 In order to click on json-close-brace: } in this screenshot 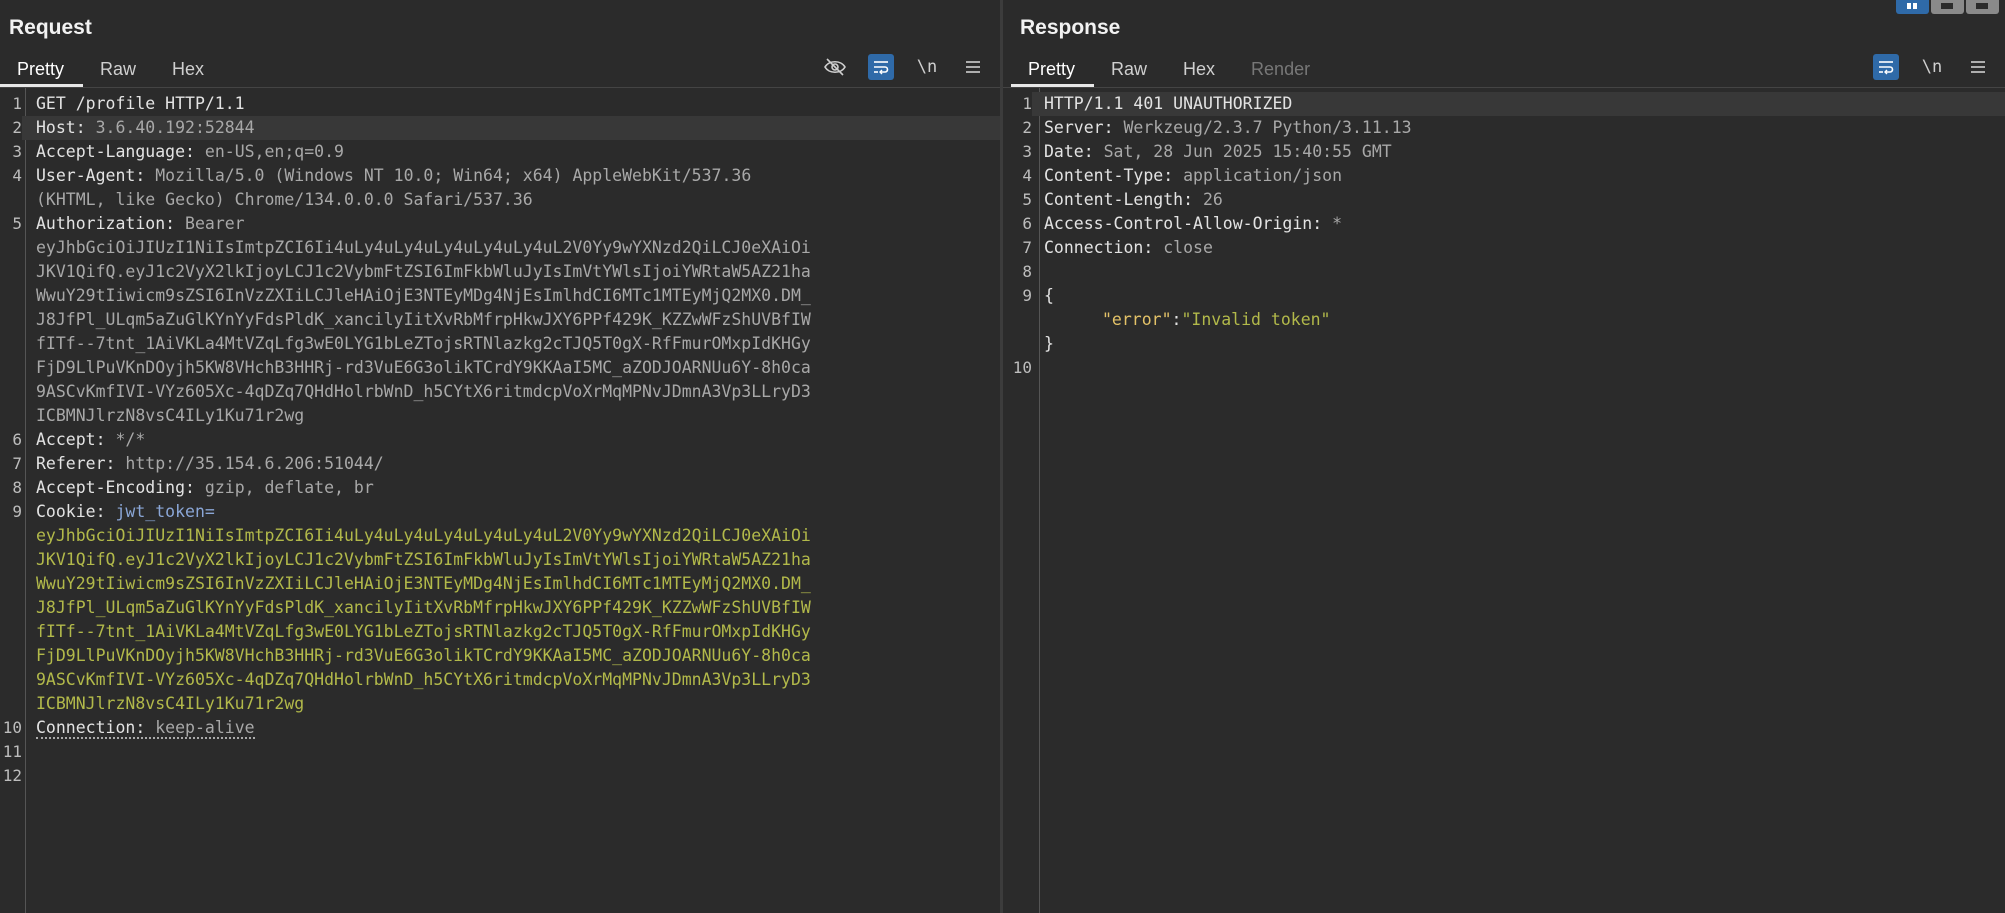, I will do `click(1049, 343)`.